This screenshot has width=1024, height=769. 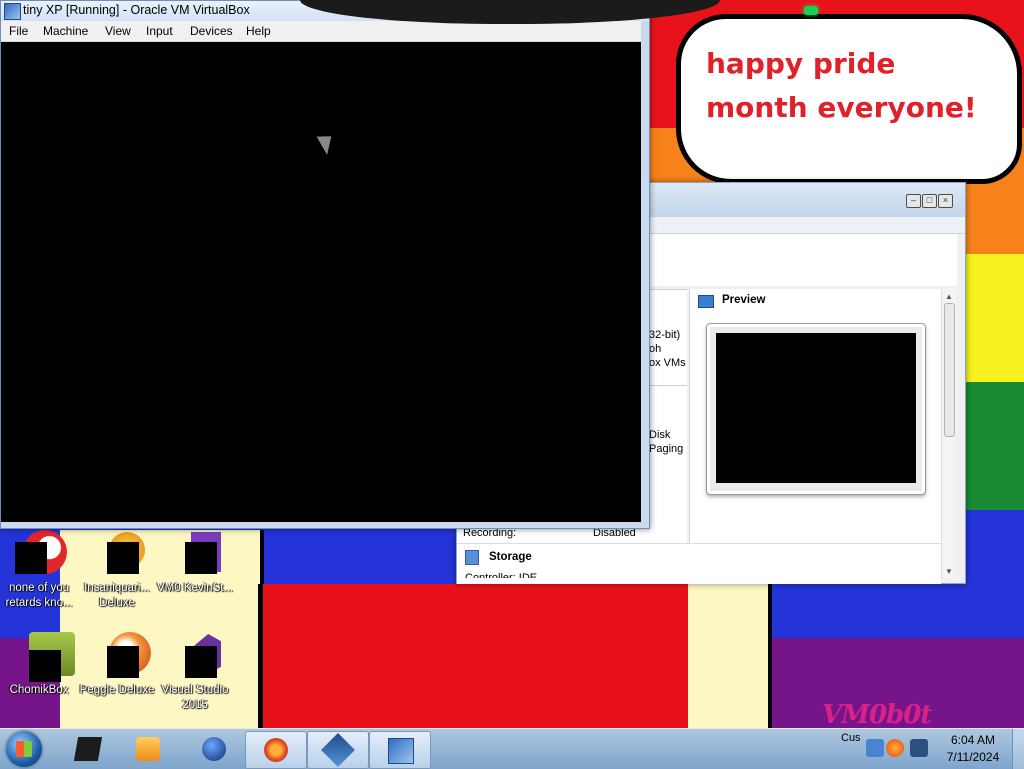 What do you see at coordinates (895, 748) in the screenshot?
I see `firefox-tray-icon` at bounding box center [895, 748].